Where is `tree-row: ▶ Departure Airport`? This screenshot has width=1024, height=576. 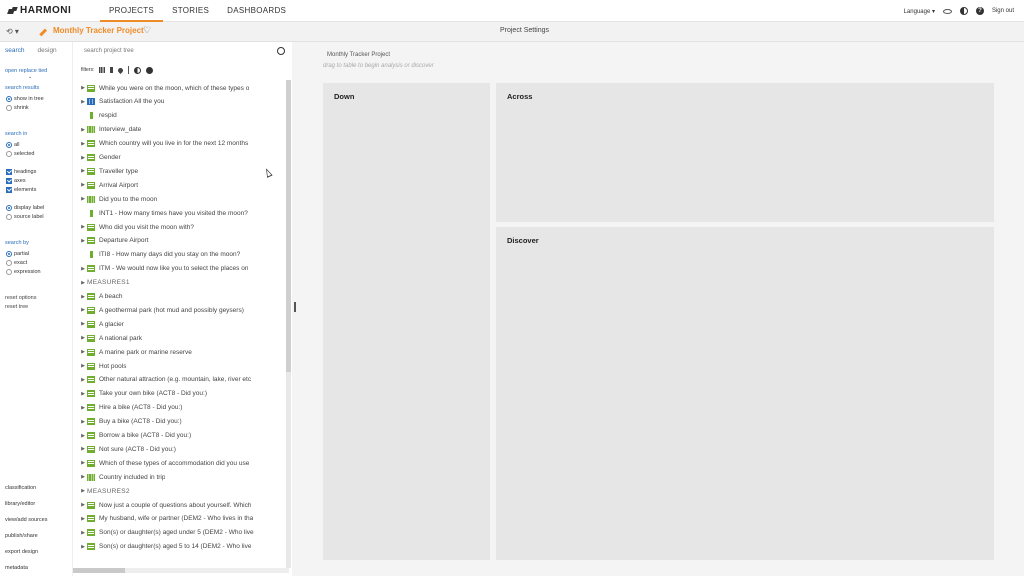 tree-row: ▶ Departure Airport is located at coordinates (182, 241).